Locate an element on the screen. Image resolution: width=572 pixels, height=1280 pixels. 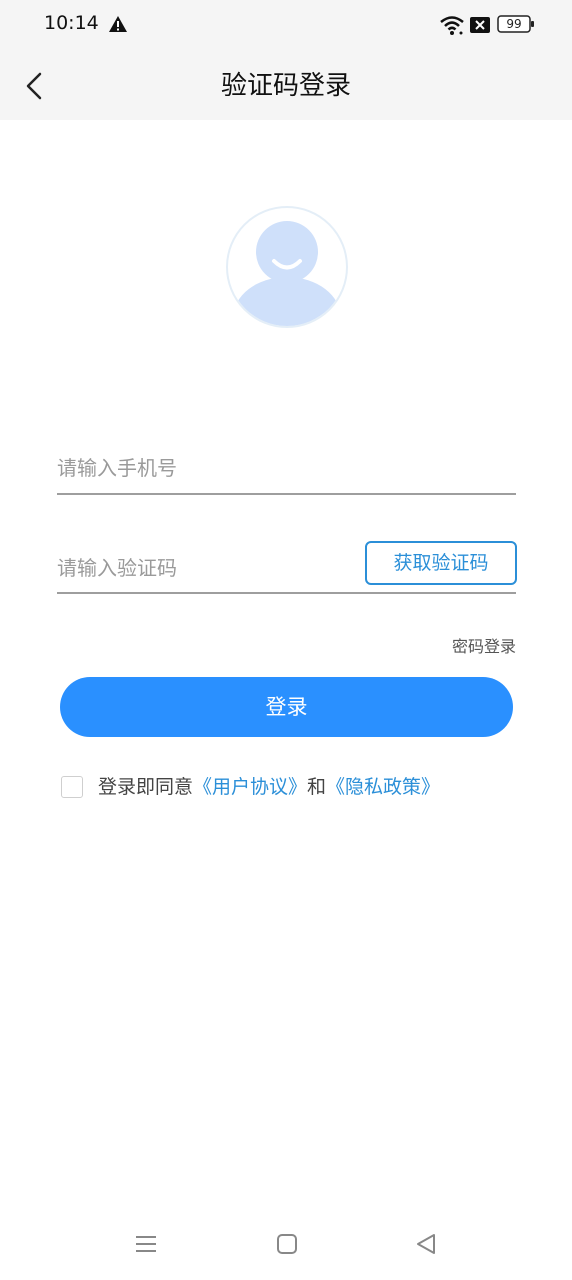
agreement-checkbox is located at coordinates (72, 787).